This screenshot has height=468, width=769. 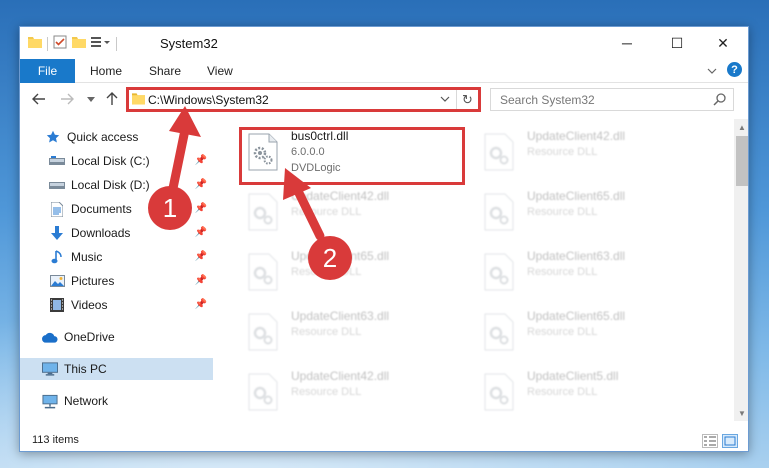 What do you see at coordinates (116, 281) in the screenshot?
I see `sidebar-item-pictures: Pictures 📌` at bounding box center [116, 281].